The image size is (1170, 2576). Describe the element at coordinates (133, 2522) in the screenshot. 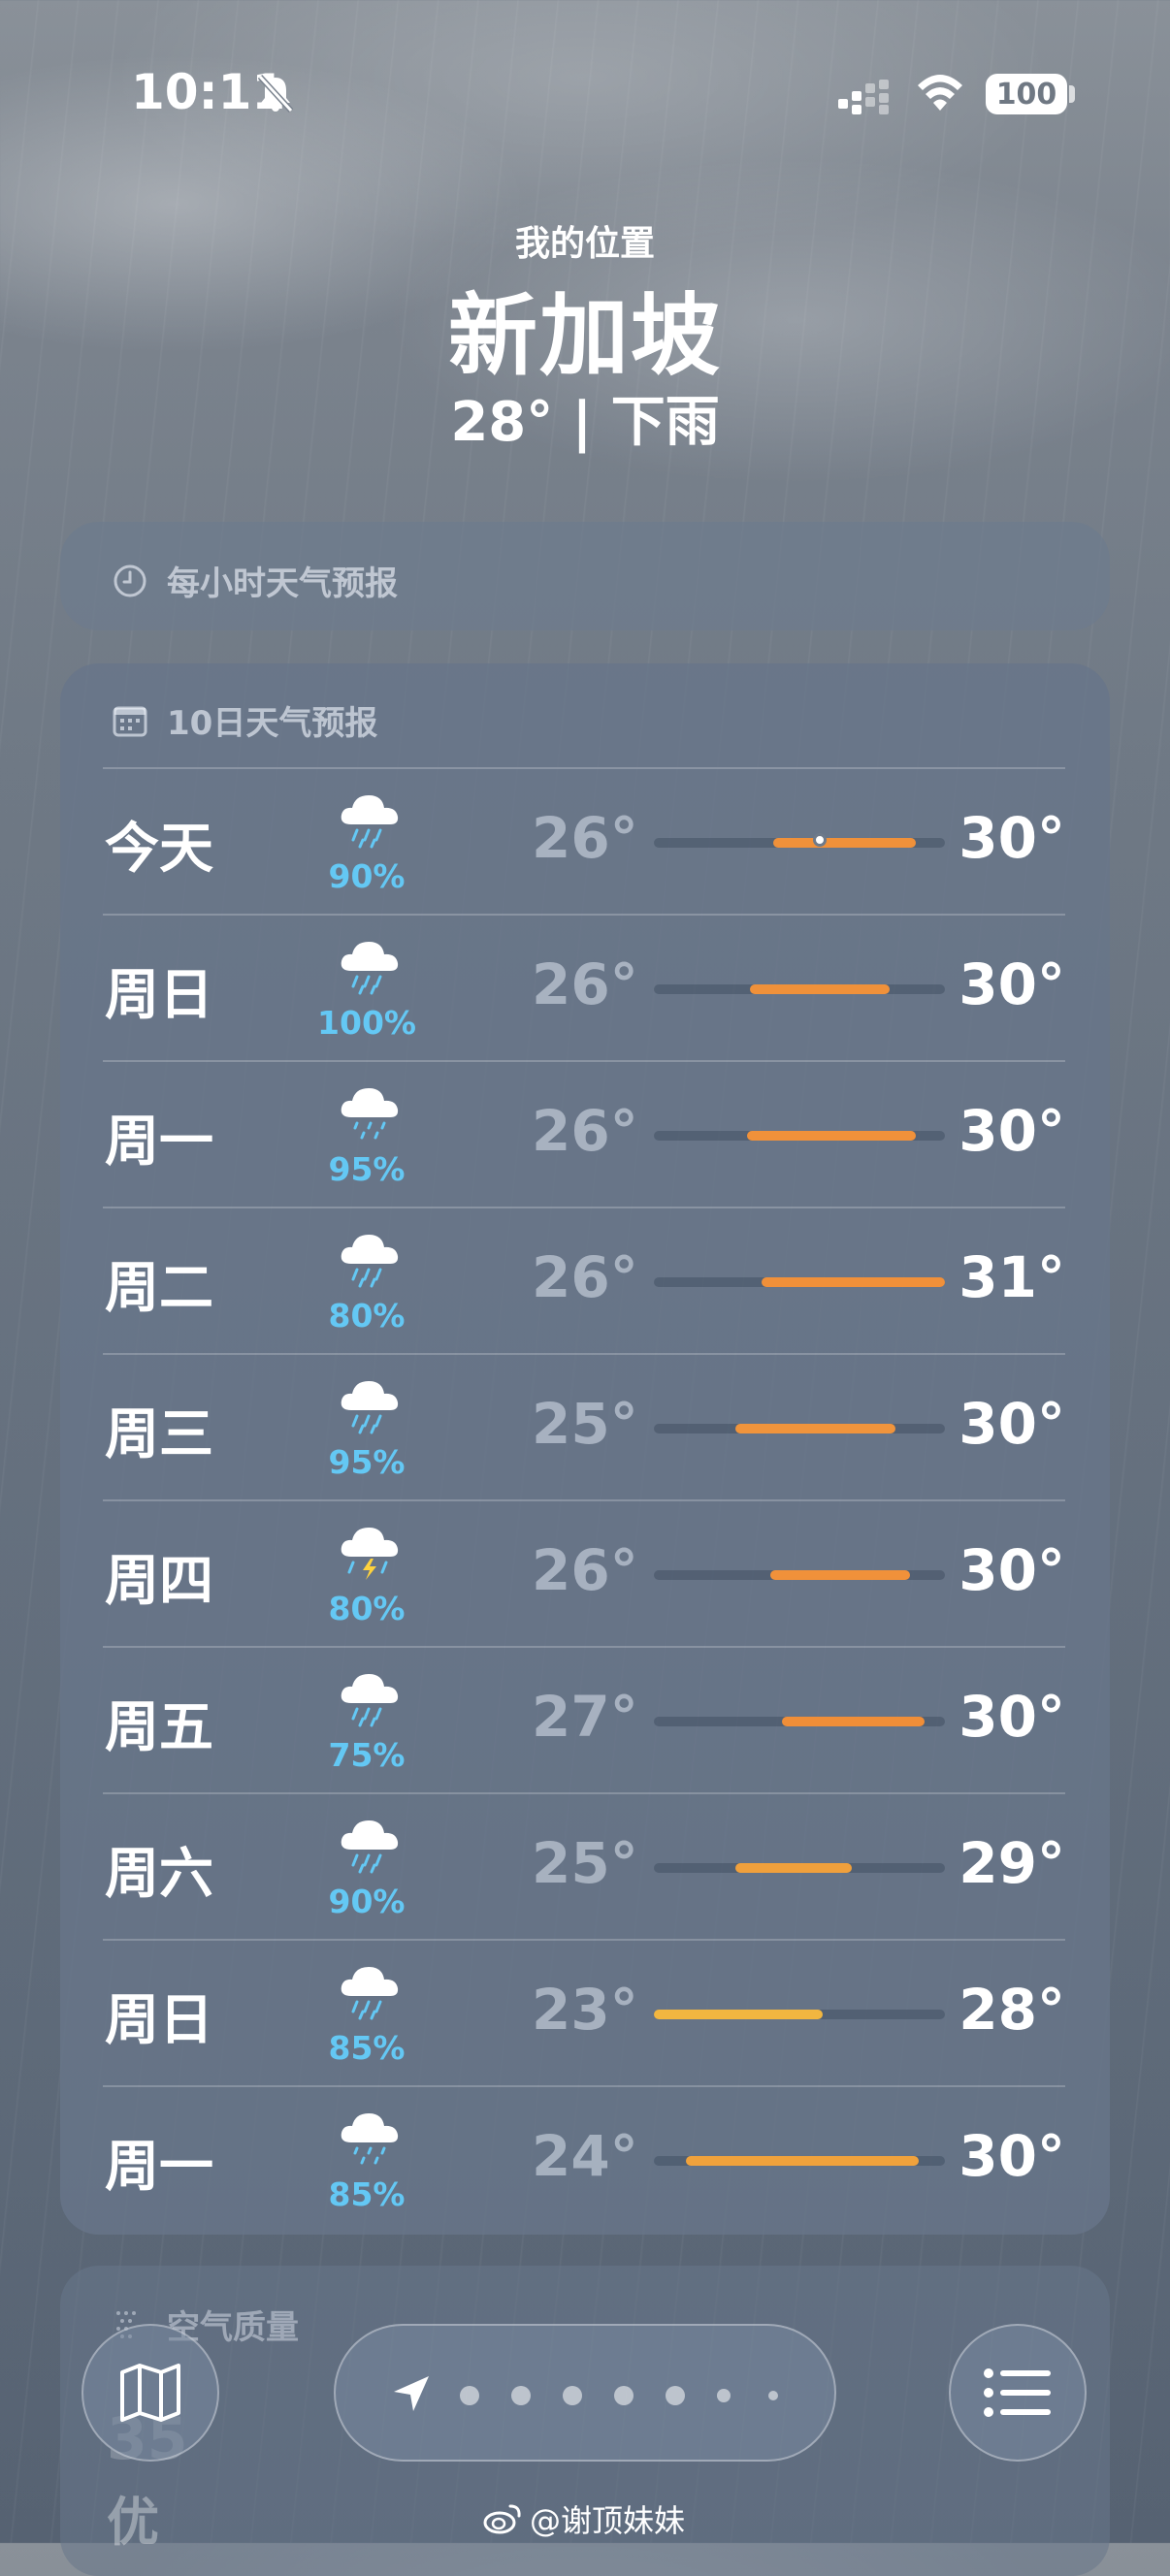

I see `aqi-level: 优` at that location.